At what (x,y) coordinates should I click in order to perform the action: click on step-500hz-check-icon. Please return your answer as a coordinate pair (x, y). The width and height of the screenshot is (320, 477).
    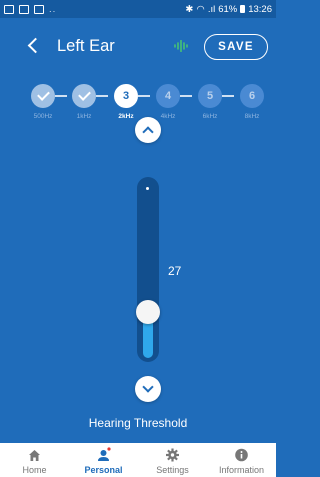
    Looking at the image, I should click on (43, 96).